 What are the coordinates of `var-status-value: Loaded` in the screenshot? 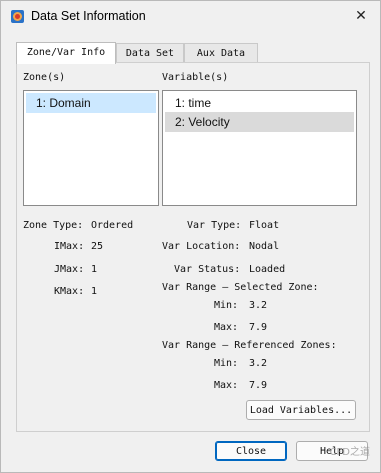 It's located at (267, 269).